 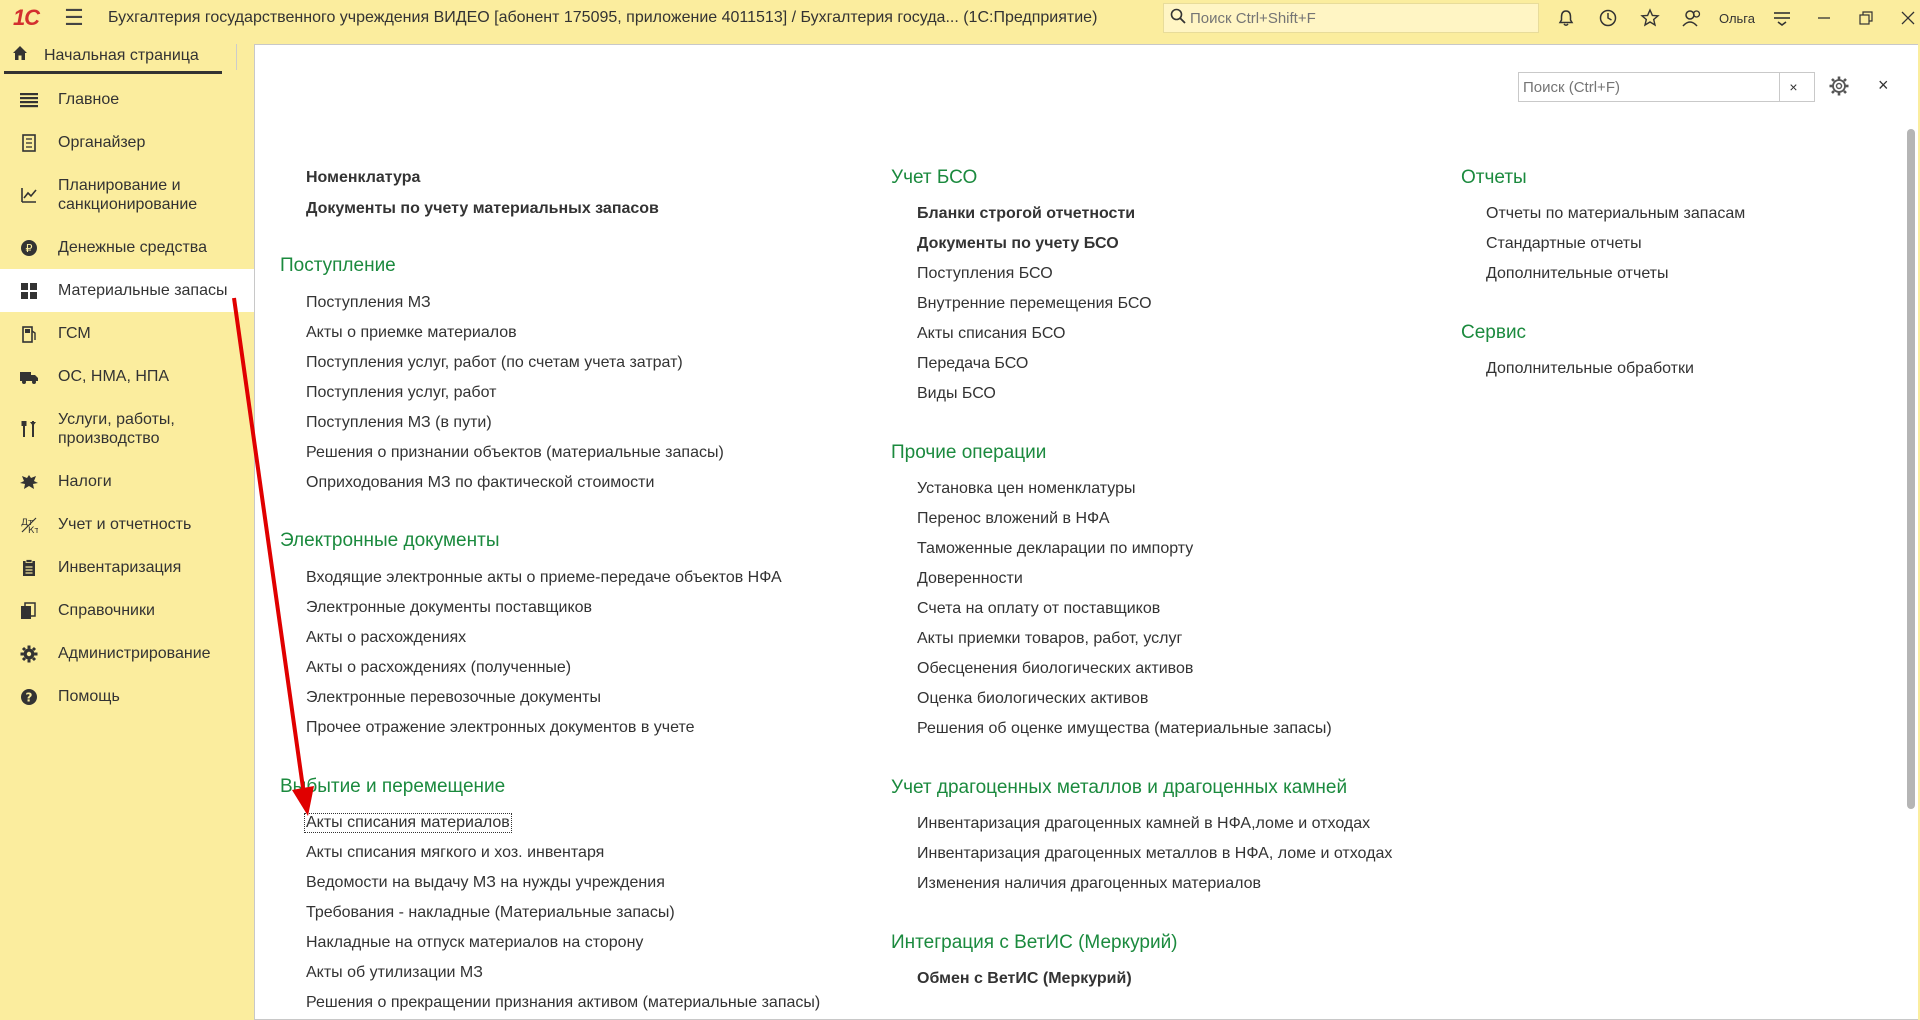 I want to click on scrollbar-thumb, so click(x=1911, y=469).